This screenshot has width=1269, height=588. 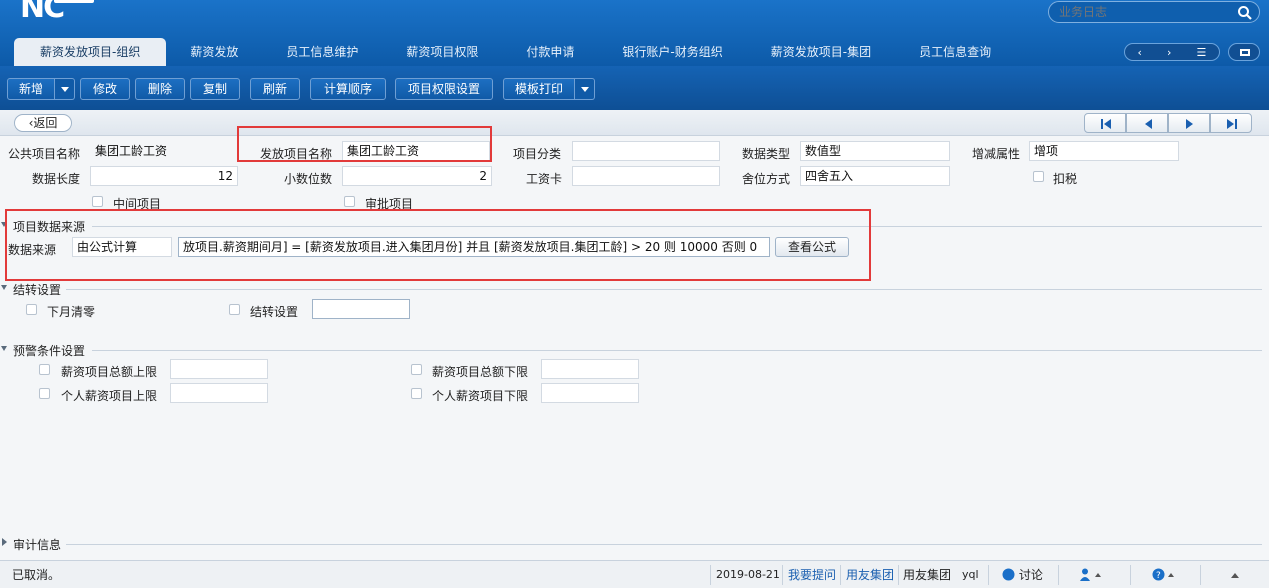 What do you see at coordinates (44, 393) in the screenshot?
I see `person-upper-checkbox` at bounding box center [44, 393].